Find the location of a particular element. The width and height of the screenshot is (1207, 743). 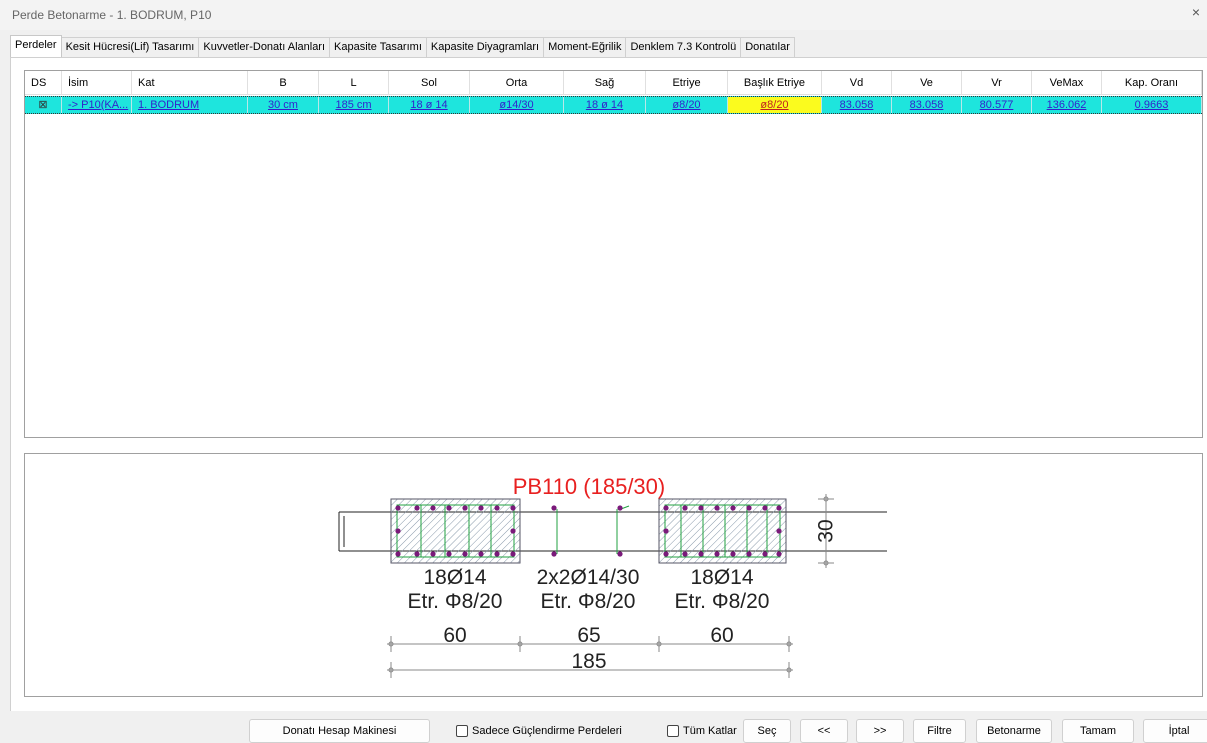

previous-button: << is located at coordinates (824, 731).